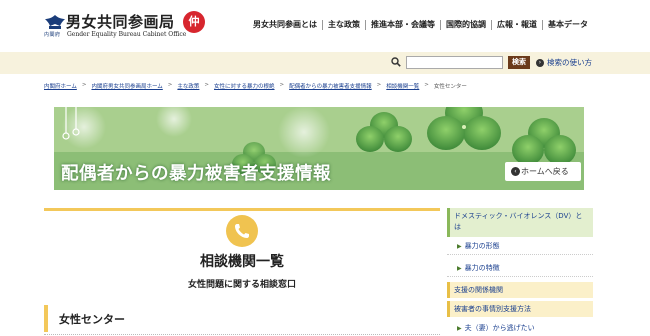  What do you see at coordinates (343, 25) in the screenshot?
I see `nav-policies: 主な政策` at bounding box center [343, 25].